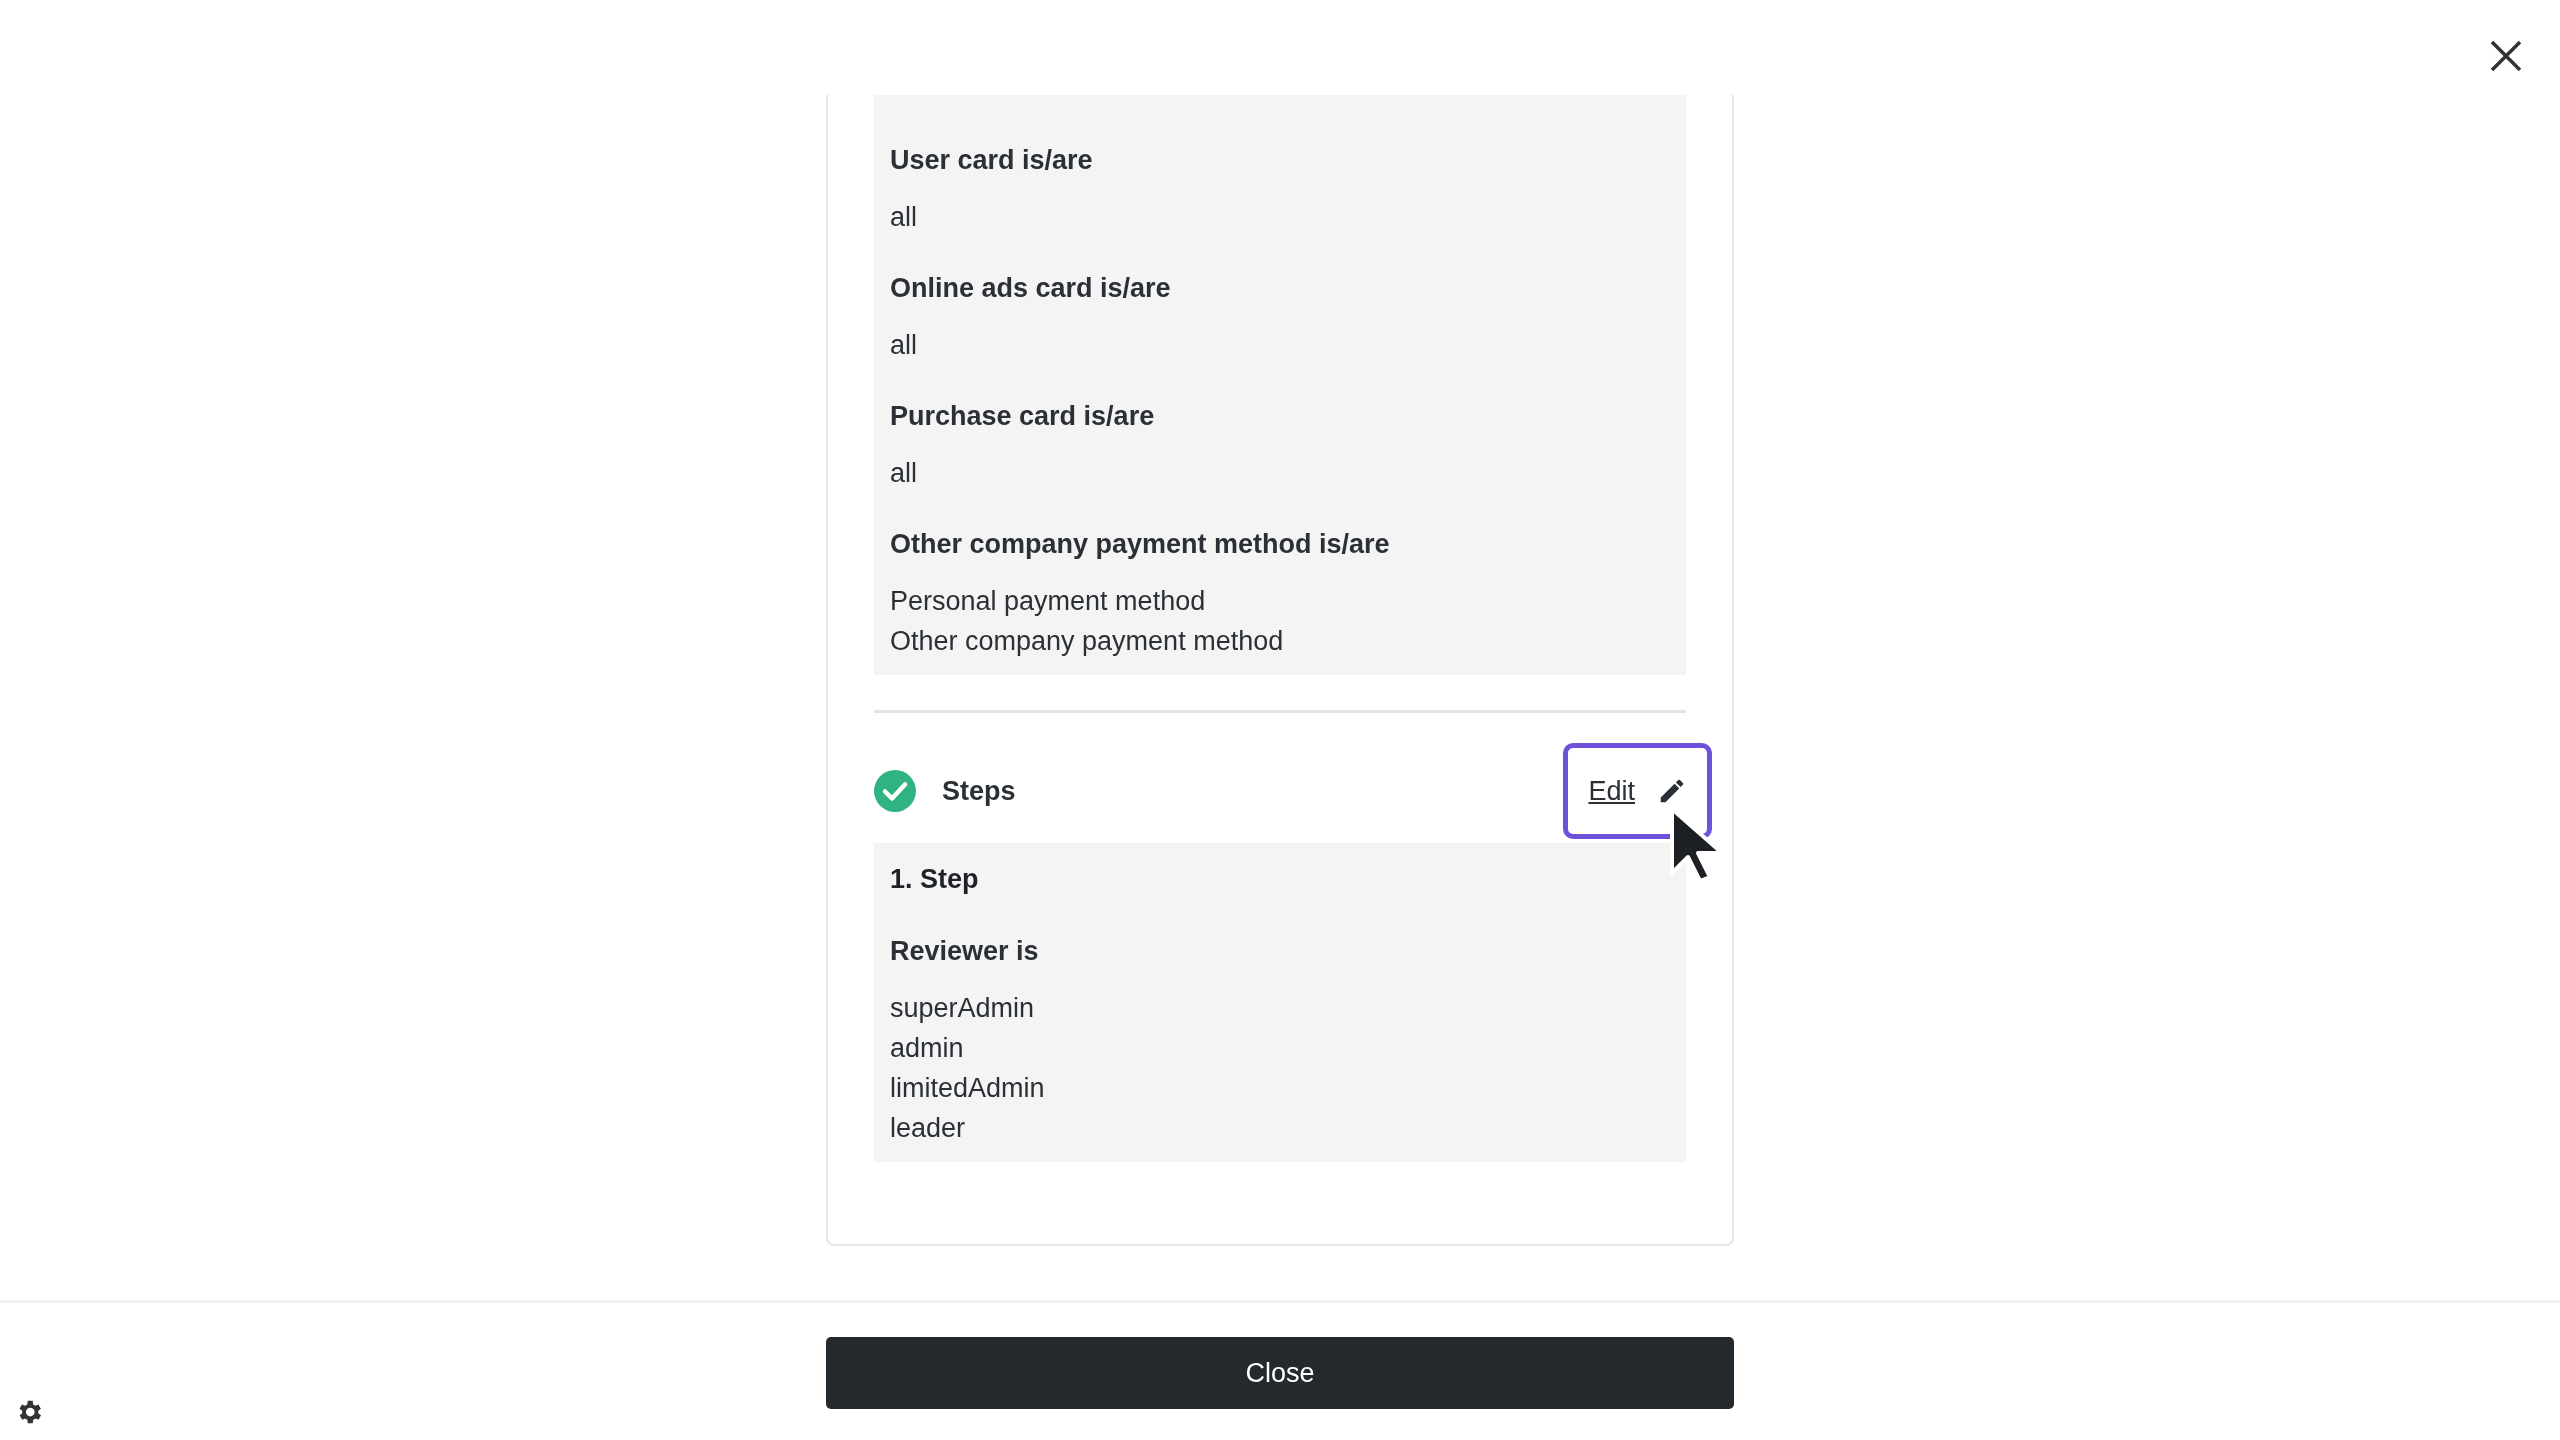 Image resolution: width=2560 pixels, height=1440 pixels. I want to click on field-value: limitedAdmin, so click(968, 1088).